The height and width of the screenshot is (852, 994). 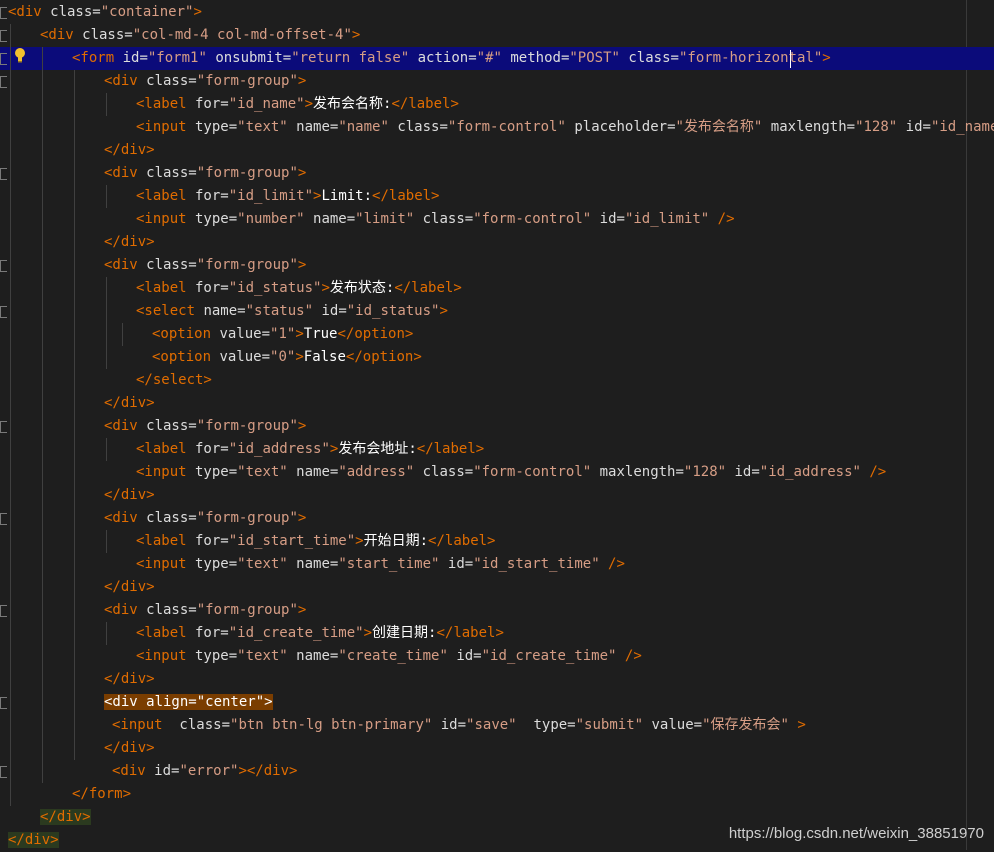 What do you see at coordinates (722, 219) in the screenshot?
I see `code-token: />` at bounding box center [722, 219].